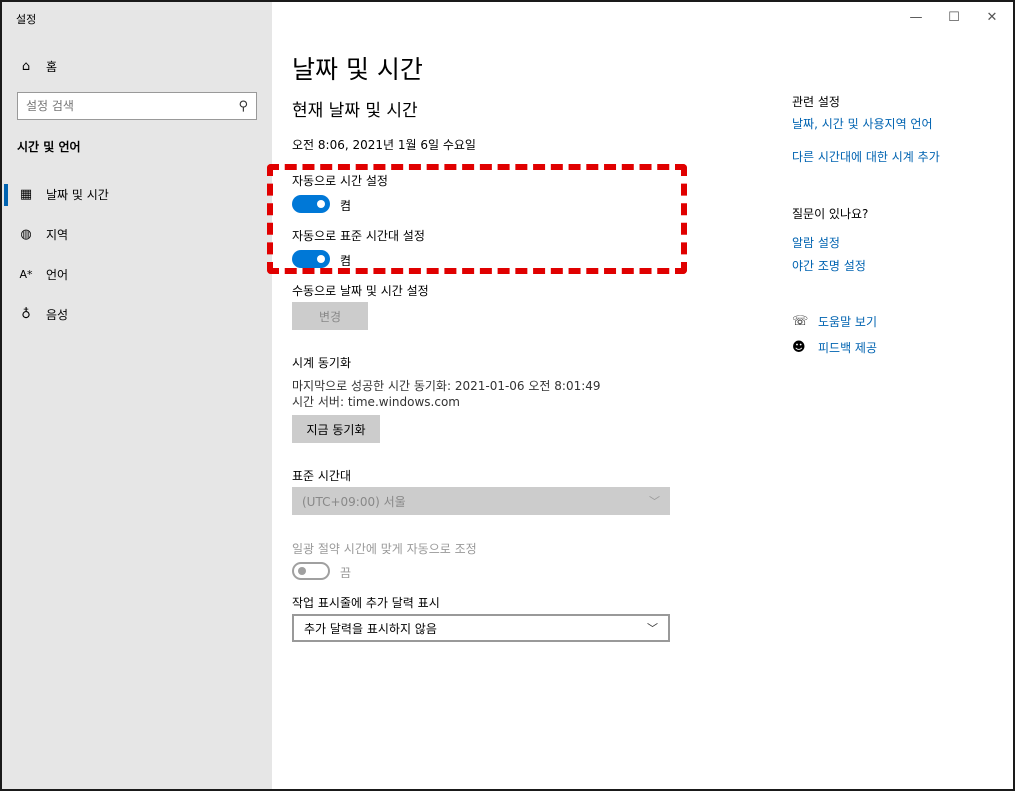 This screenshot has height=791, width=1015. Describe the element at coordinates (866, 156) in the screenshot. I see `link-add-clocks: 다른 시간대에 대한 시계 추가` at that location.